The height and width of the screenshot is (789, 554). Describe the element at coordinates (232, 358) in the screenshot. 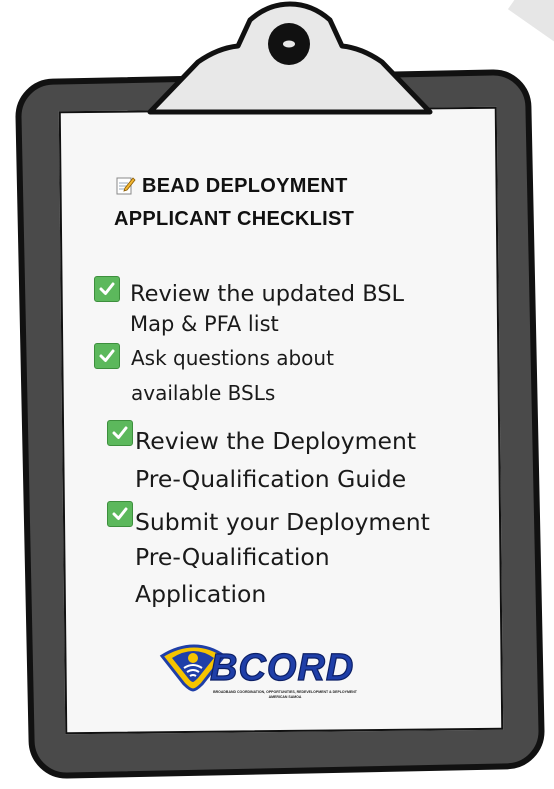

I see `item-line-1: Ask questions about` at that location.